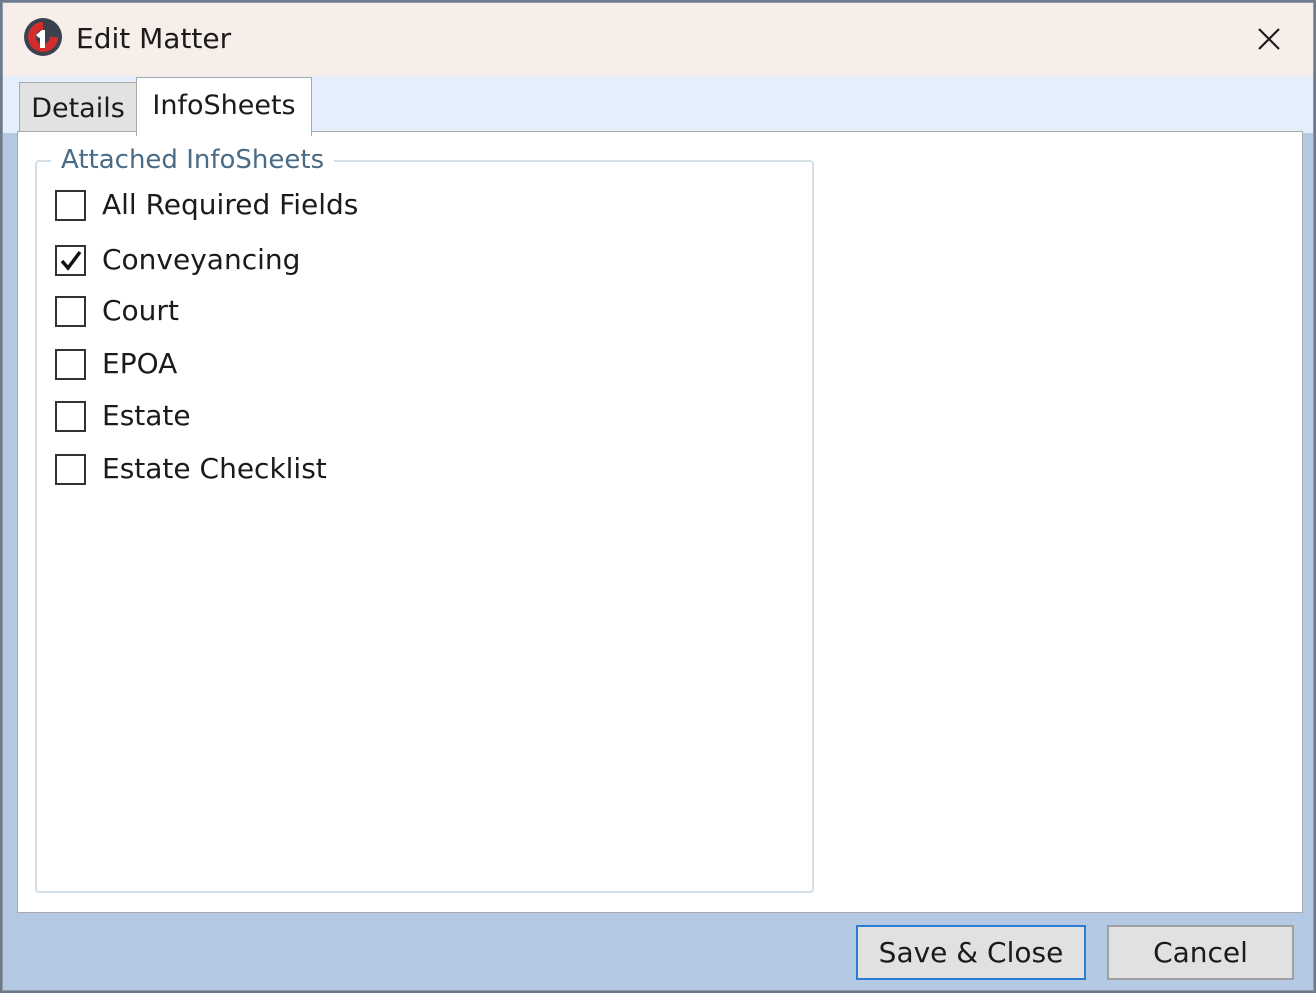 Image resolution: width=1316 pixels, height=993 pixels. I want to click on checkbox-estate: Estate, so click(123, 416).